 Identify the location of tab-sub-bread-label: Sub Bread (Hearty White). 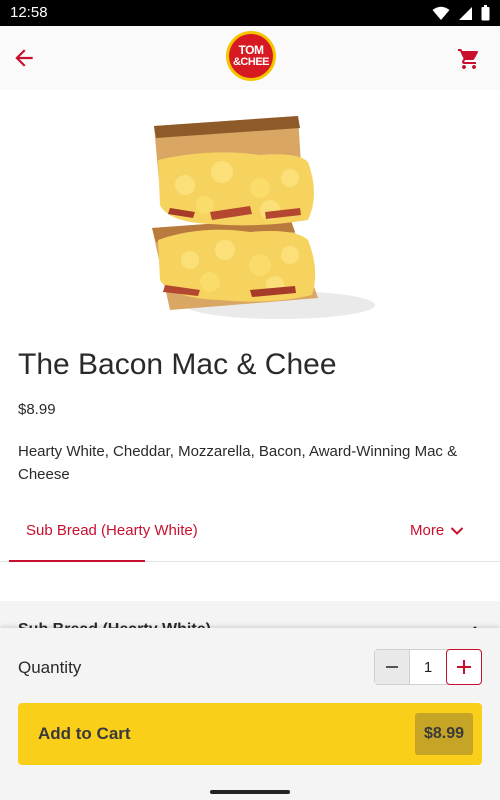
(112, 530).